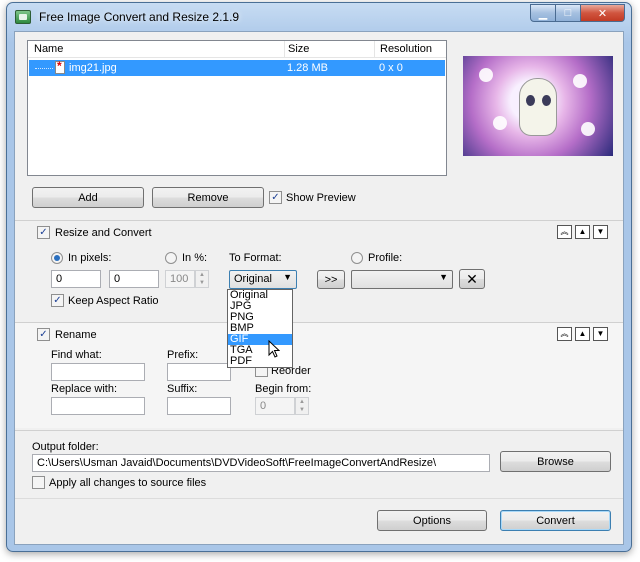 This screenshot has height=562, width=640. I want to click on in-pixels-label: In pixels:, so click(90, 258).